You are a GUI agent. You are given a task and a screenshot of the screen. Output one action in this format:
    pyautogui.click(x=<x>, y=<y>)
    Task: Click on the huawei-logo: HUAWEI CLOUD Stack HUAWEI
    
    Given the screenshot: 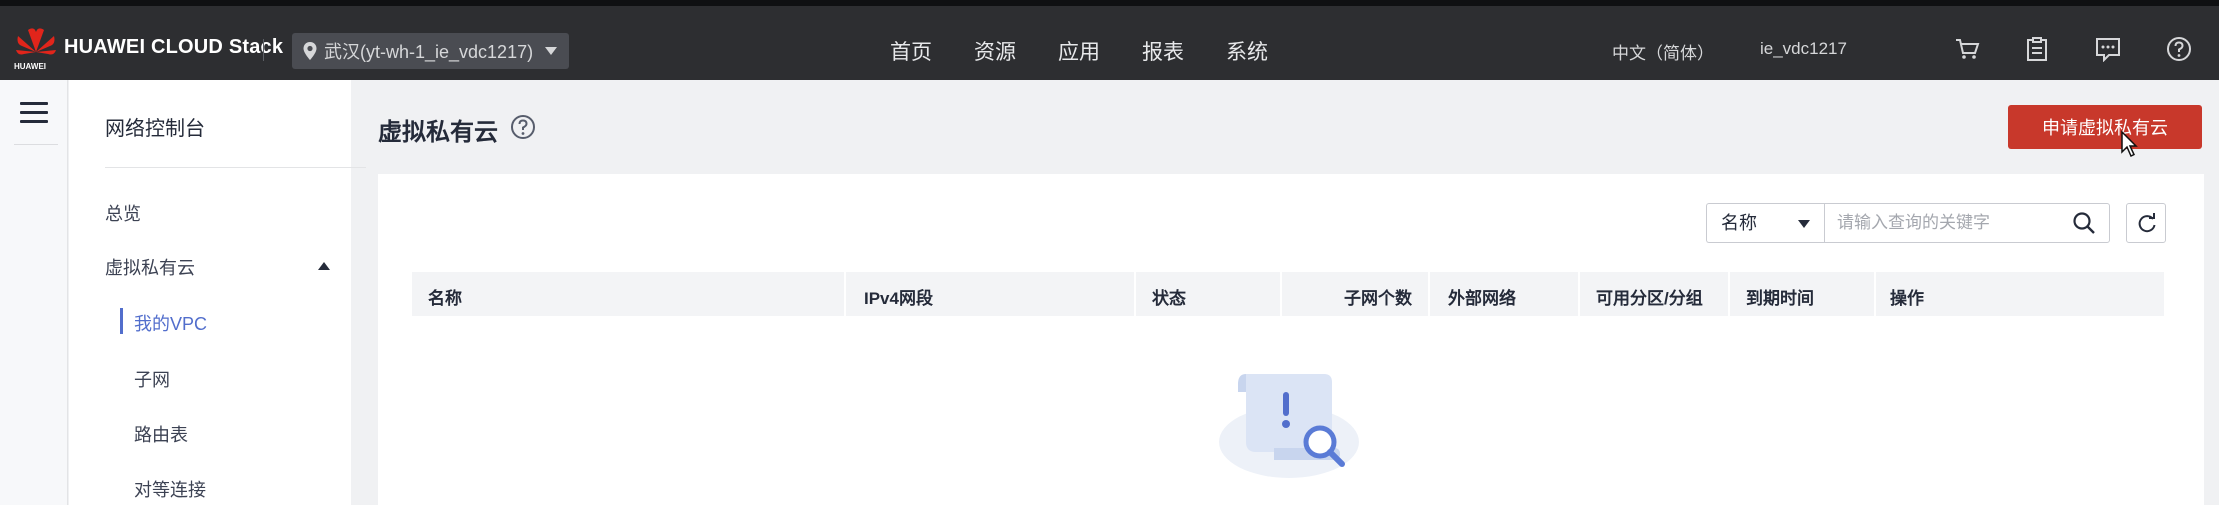 What is the action you would take?
    pyautogui.click(x=149, y=47)
    